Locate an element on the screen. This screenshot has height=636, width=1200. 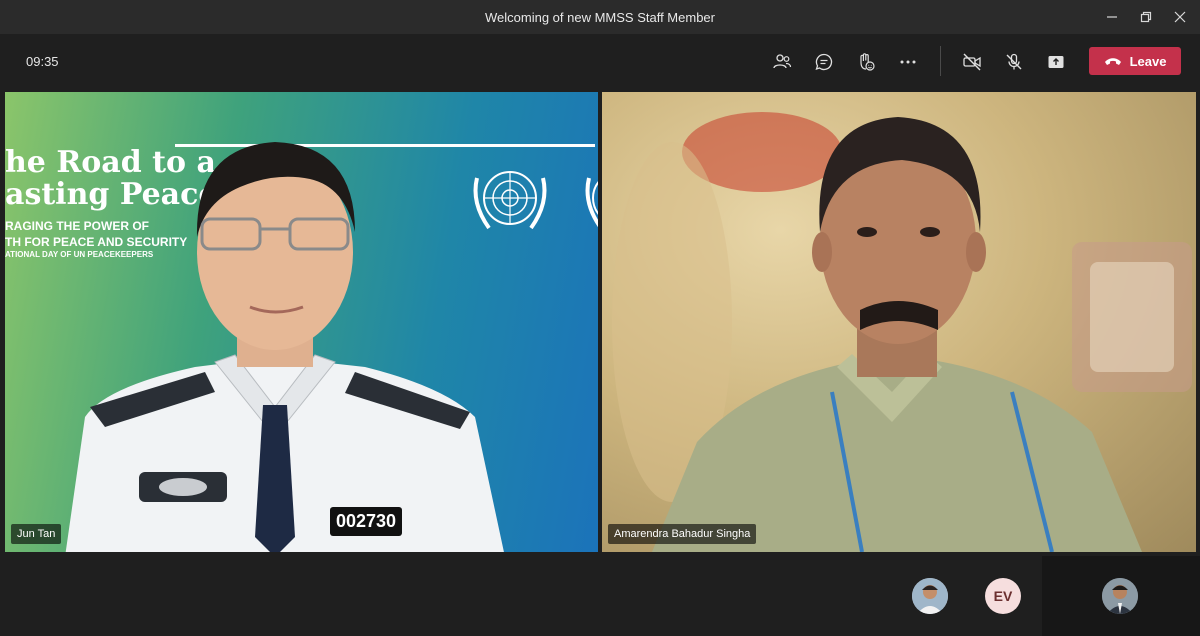
share-tray-icon is located at coordinates (1056, 62).